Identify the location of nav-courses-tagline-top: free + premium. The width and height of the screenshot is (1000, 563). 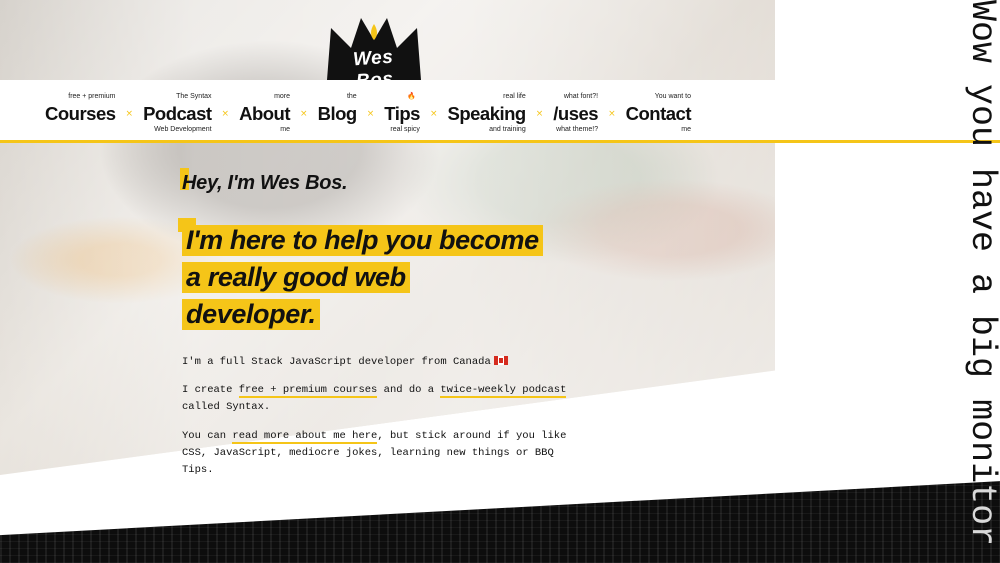
(92, 96).